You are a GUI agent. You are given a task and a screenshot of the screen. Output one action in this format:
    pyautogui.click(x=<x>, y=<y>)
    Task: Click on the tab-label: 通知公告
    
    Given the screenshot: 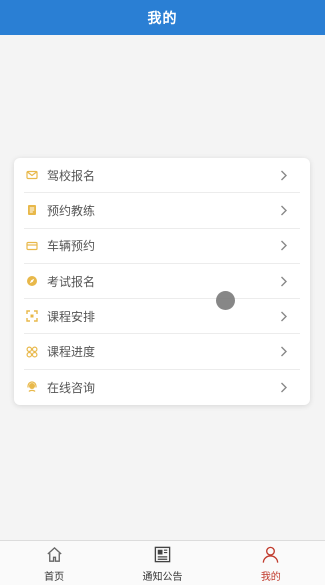 What is the action you would take?
    pyautogui.click(x=162, y=577)
    